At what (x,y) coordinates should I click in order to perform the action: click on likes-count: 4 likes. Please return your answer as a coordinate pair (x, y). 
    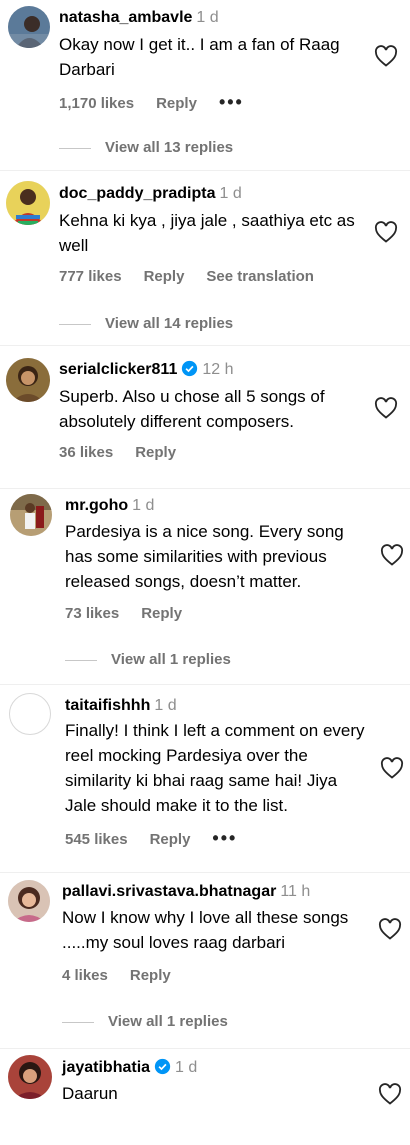
    Looking at the image, I should click on (85, 975).